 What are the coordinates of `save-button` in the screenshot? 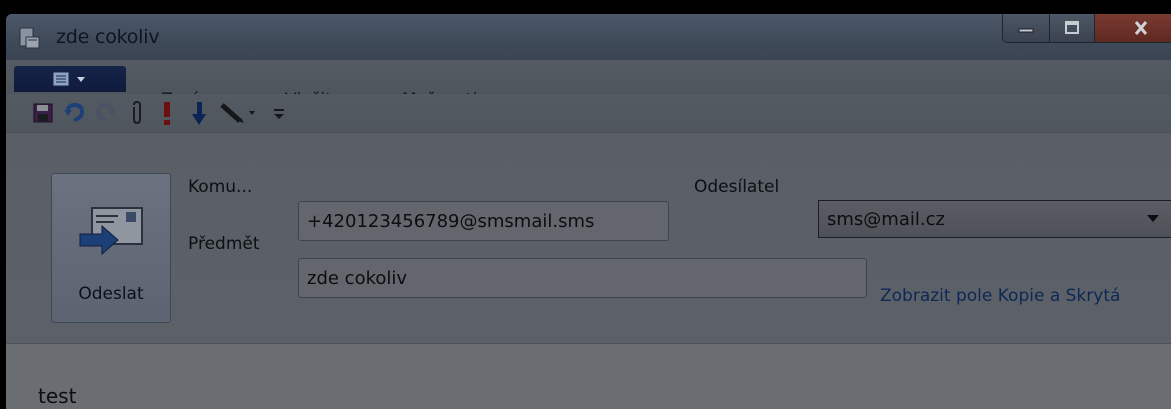 It's located at (43, 113).